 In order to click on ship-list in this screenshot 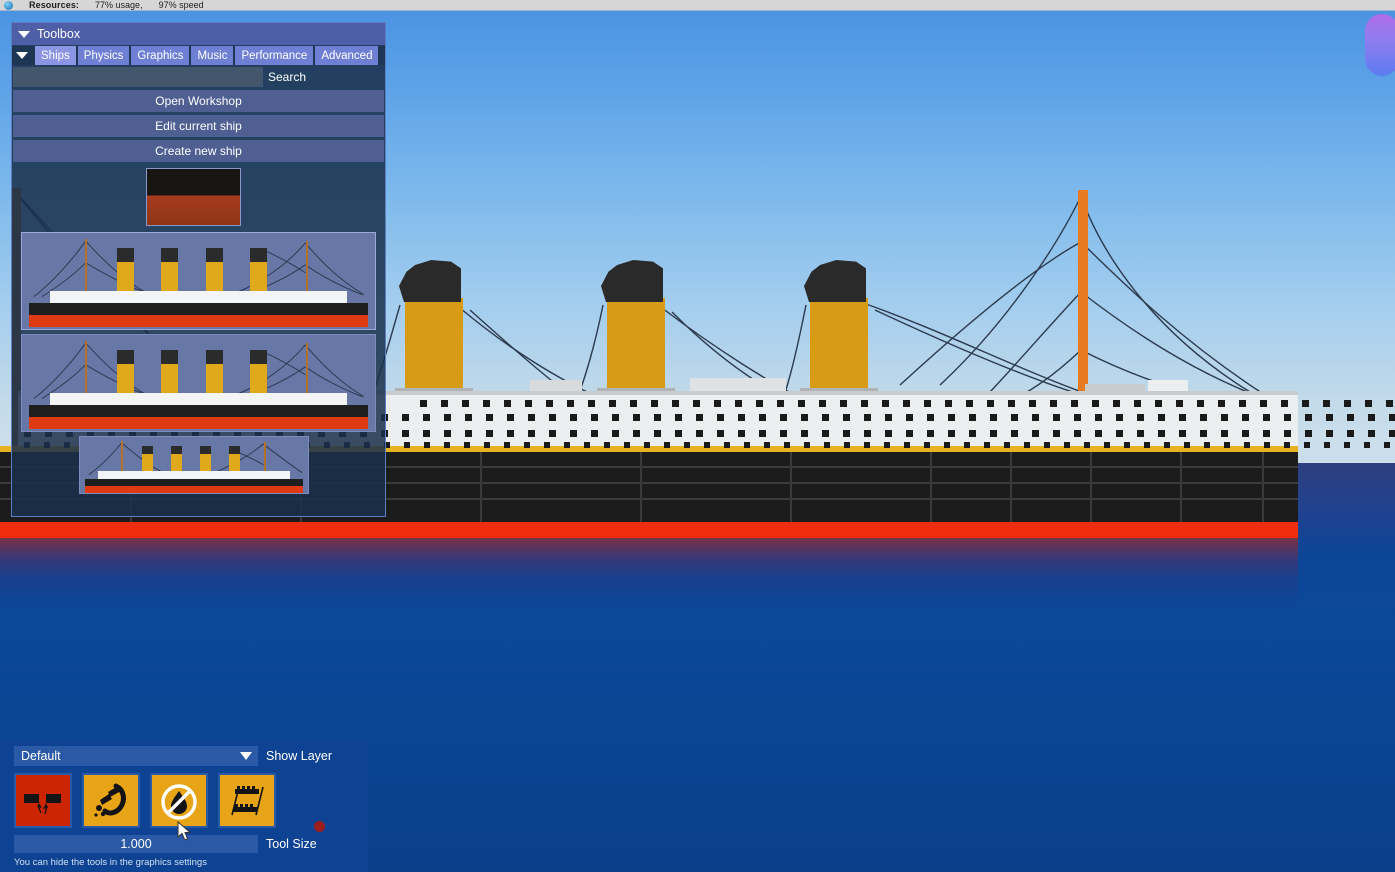, I will do `click(198, 340)`.